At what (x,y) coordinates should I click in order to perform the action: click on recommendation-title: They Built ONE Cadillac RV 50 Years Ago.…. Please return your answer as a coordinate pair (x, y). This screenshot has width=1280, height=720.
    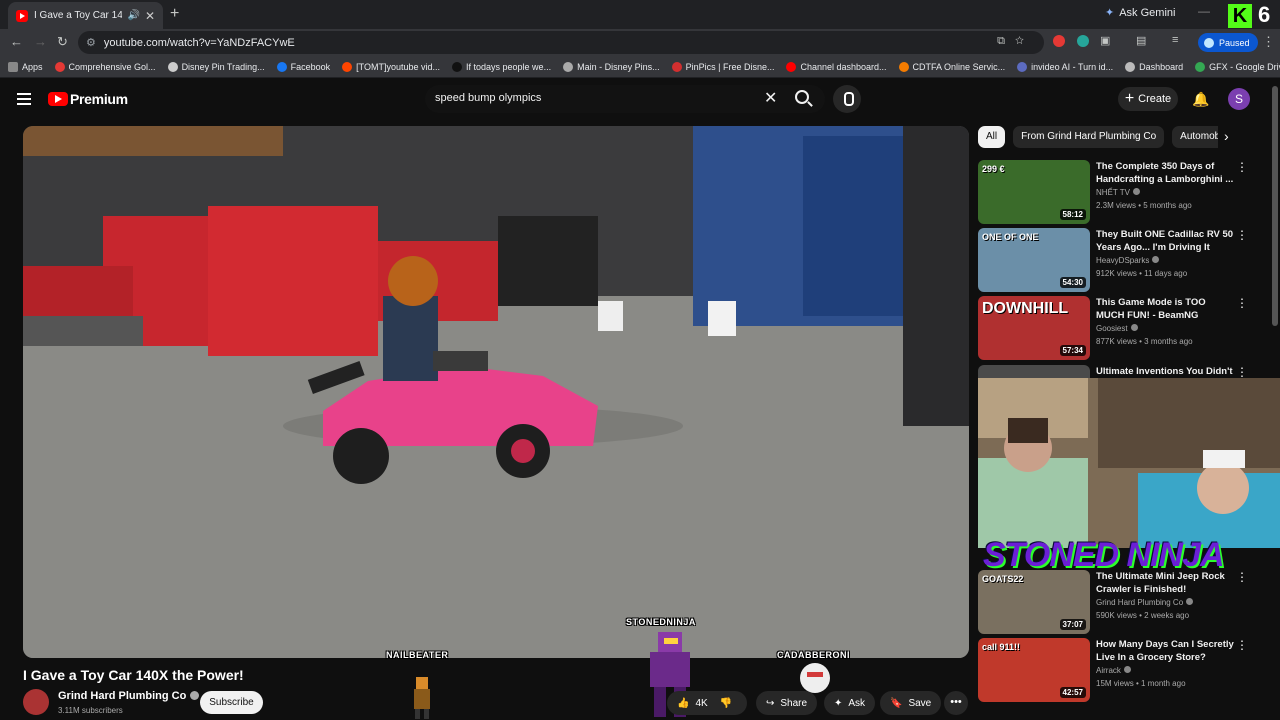
    Looking at the image, I should click on (1165, 241).